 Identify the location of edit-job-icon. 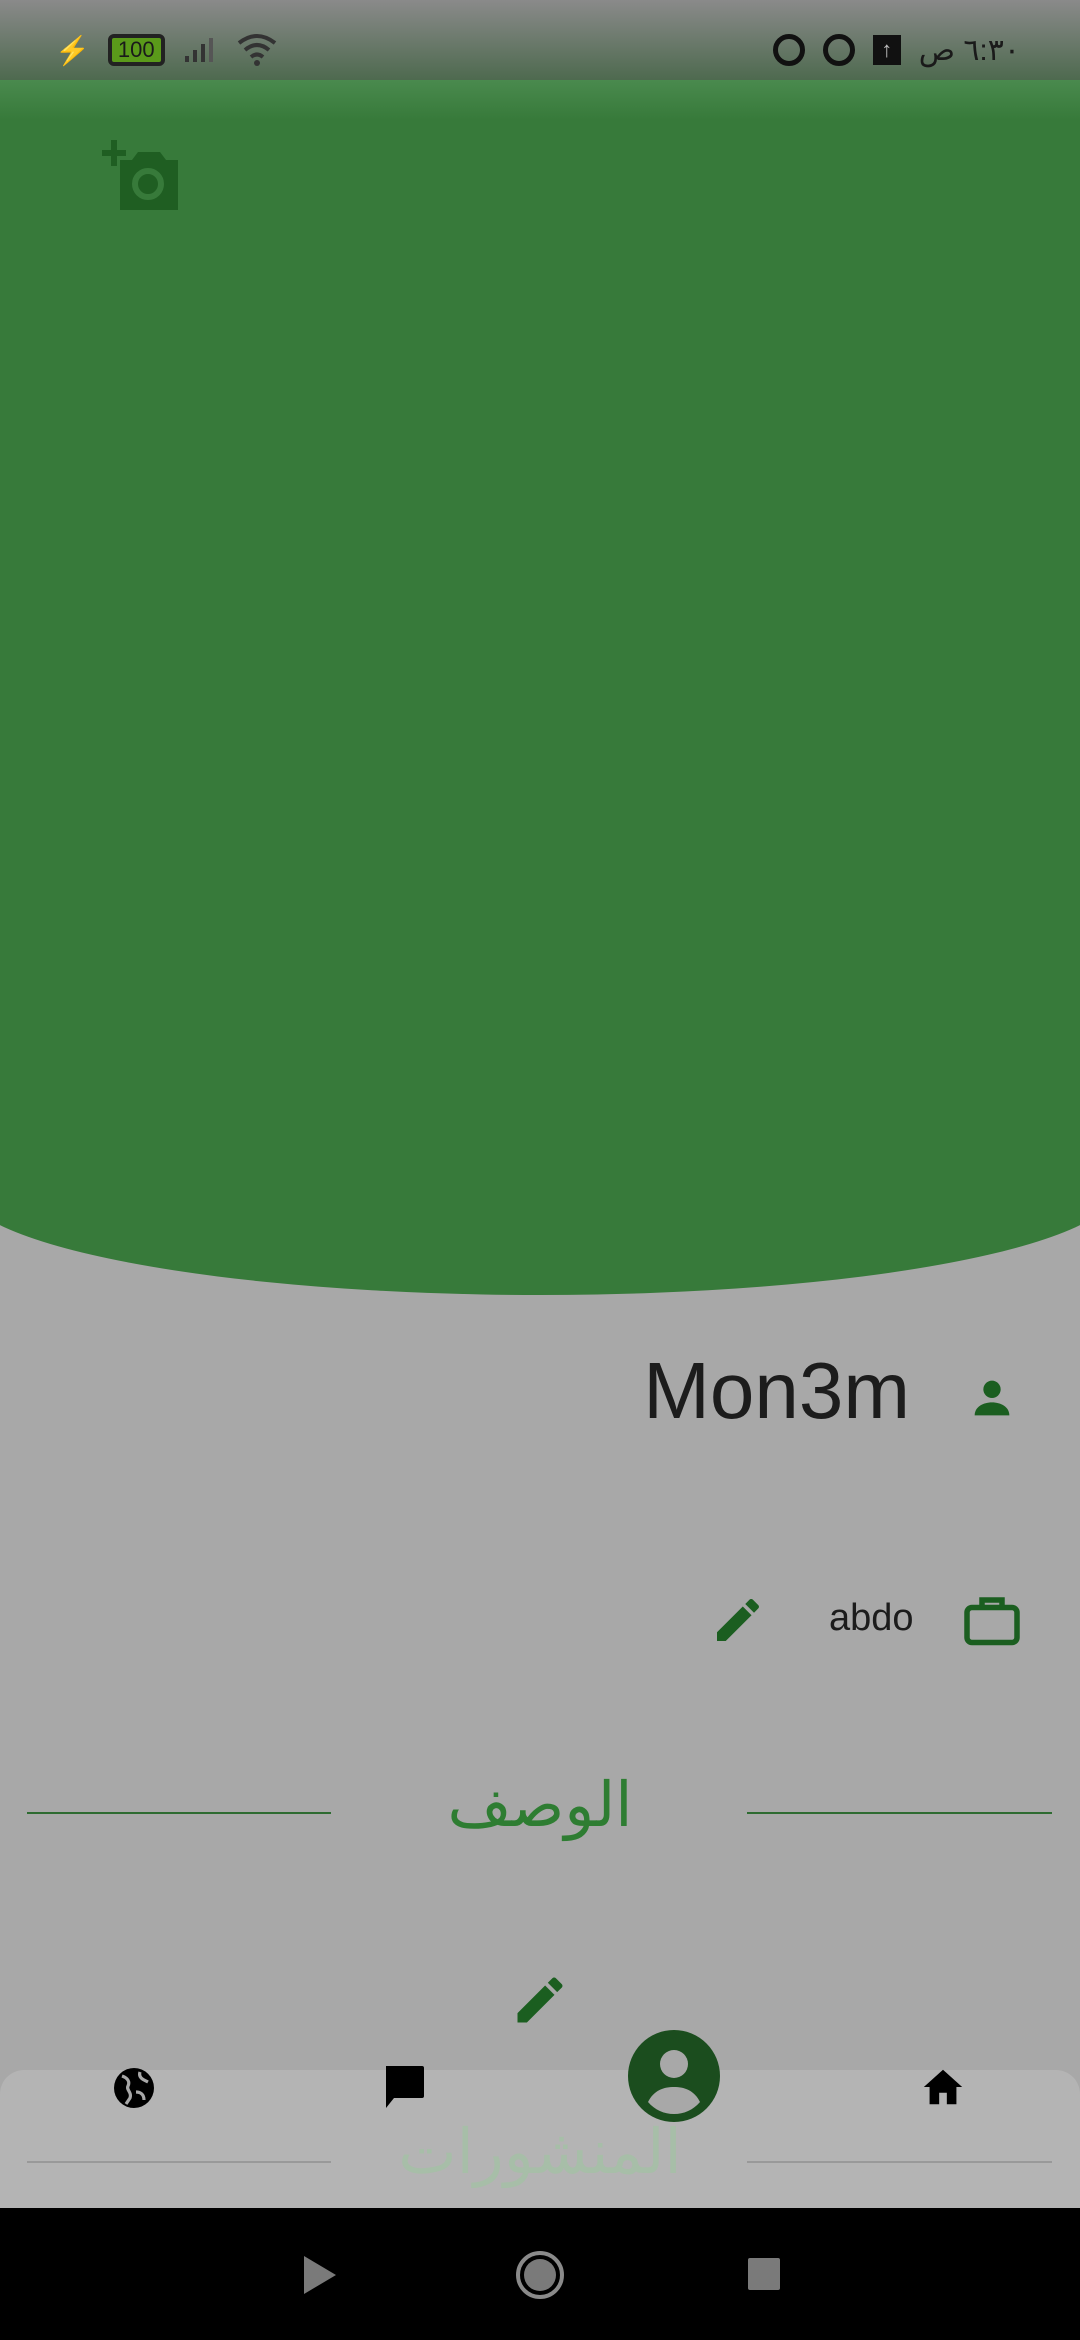
(738, 1620).